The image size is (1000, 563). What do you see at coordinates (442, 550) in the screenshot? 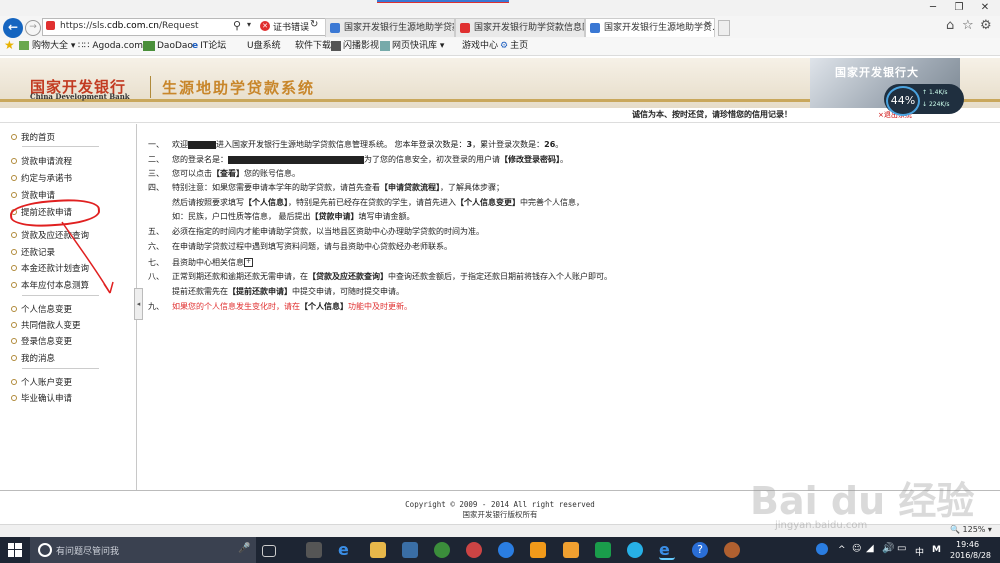
I see `tripadvisor-icon` at bounding box center [442, 550].